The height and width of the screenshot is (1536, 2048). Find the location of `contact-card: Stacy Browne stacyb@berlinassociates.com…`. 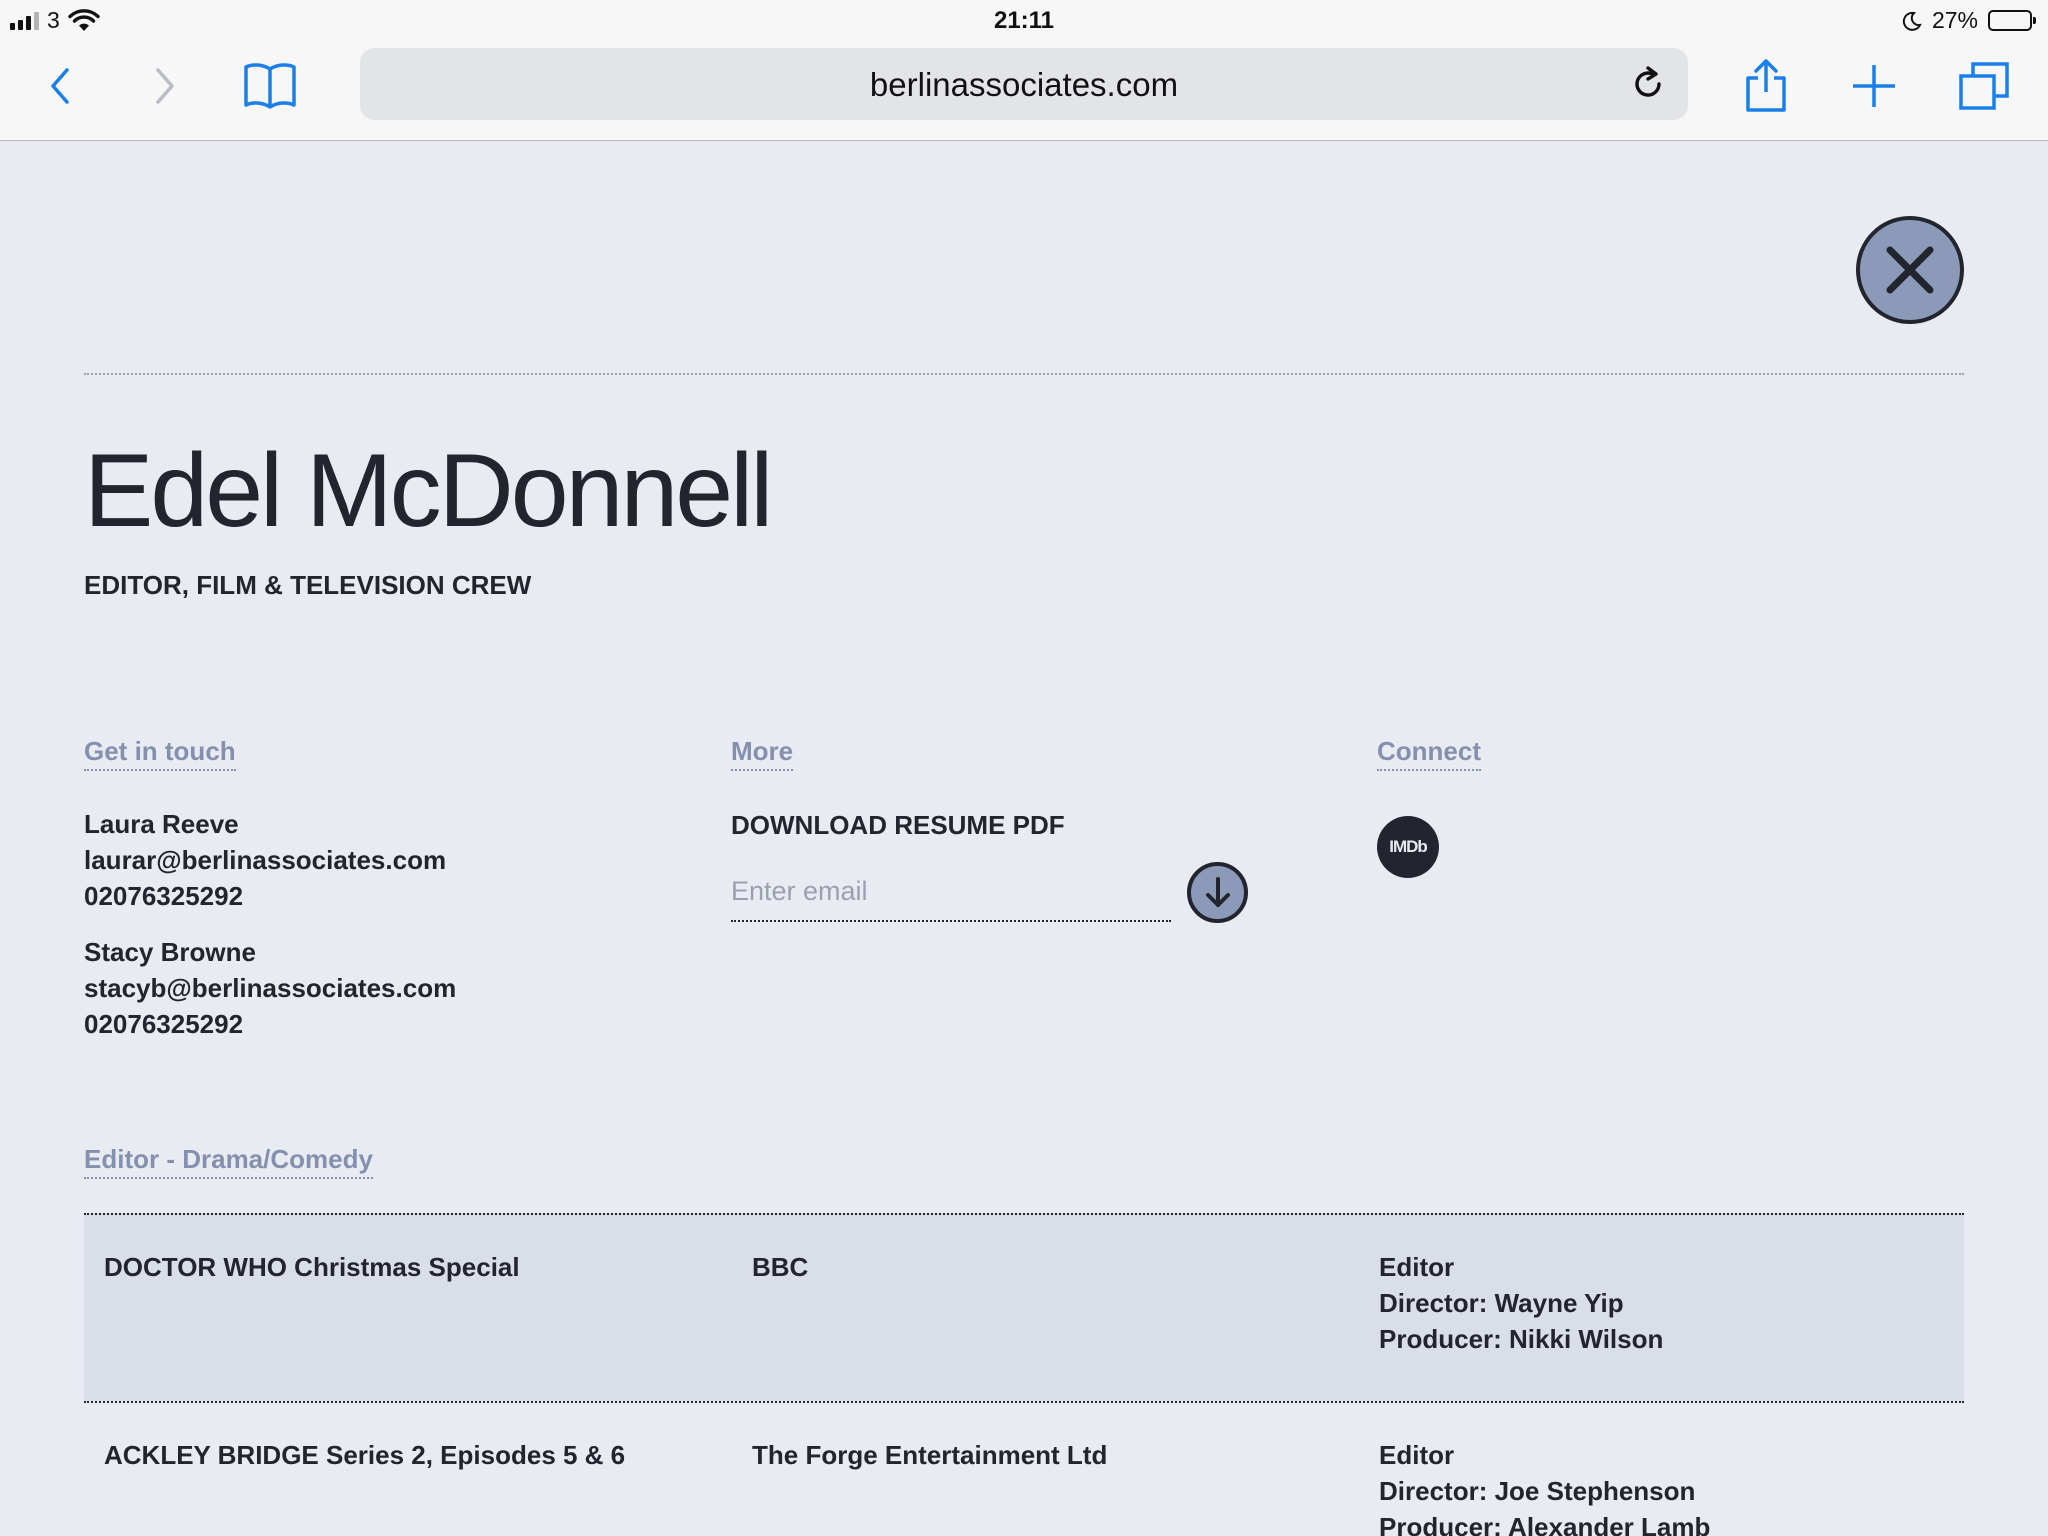

contact-card: Stacy Browne stacyb@berlinassociates.com… is located at coordinates (270, 988).